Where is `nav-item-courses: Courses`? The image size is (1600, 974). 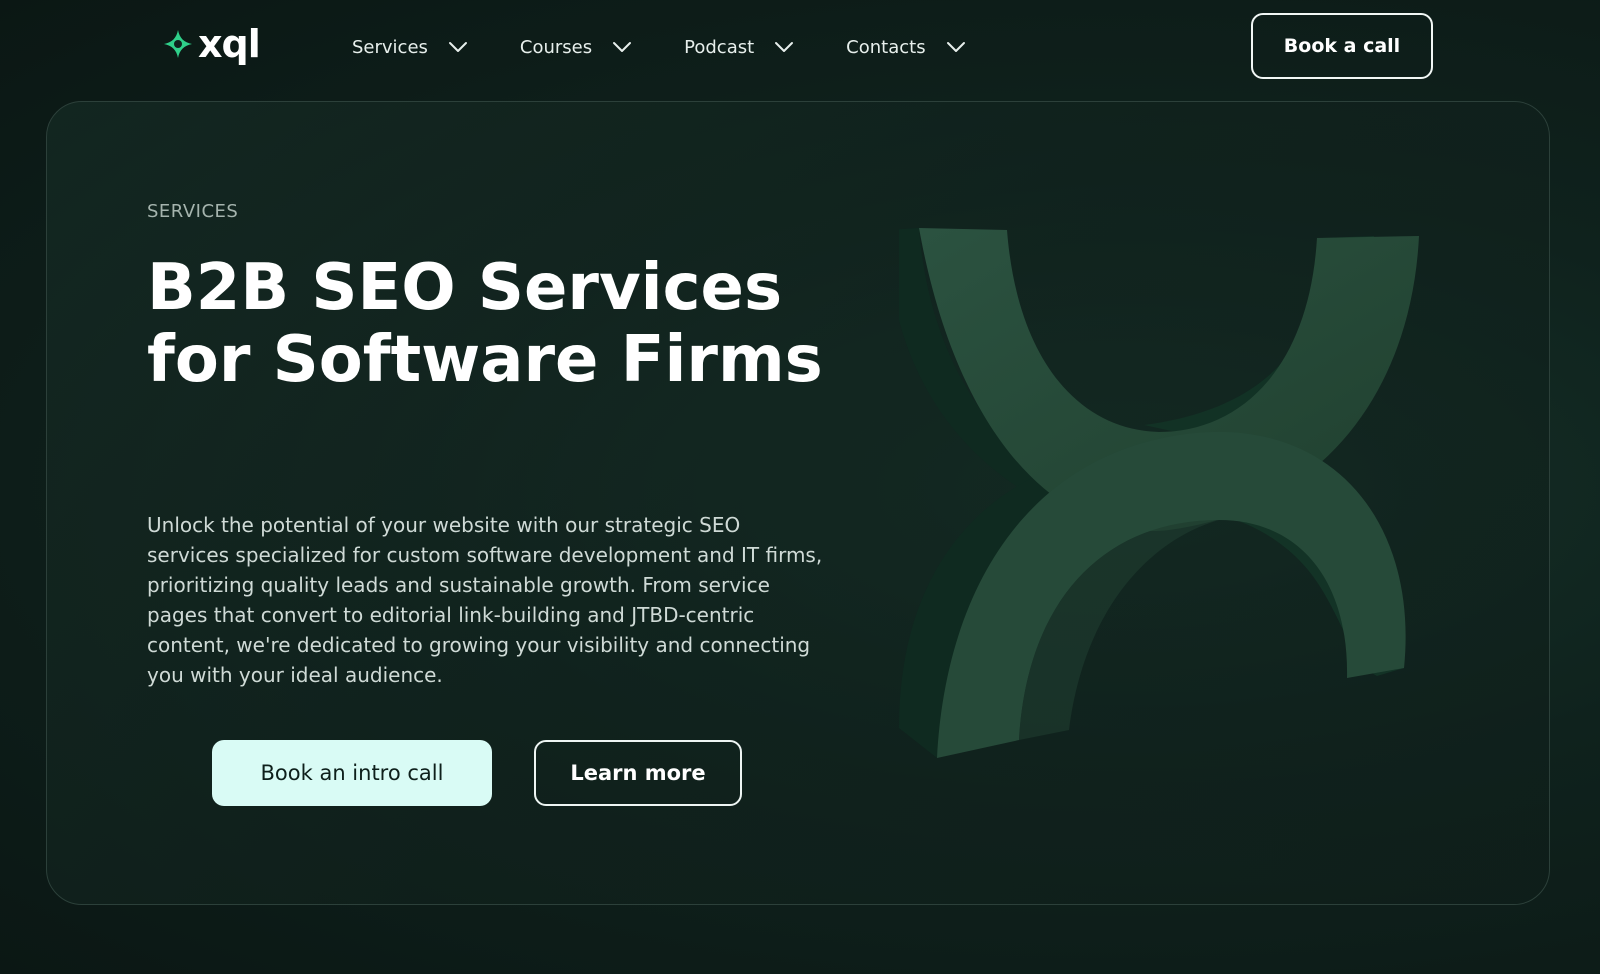
nav-item-courses: Courses is located at coordinates (576, 47).